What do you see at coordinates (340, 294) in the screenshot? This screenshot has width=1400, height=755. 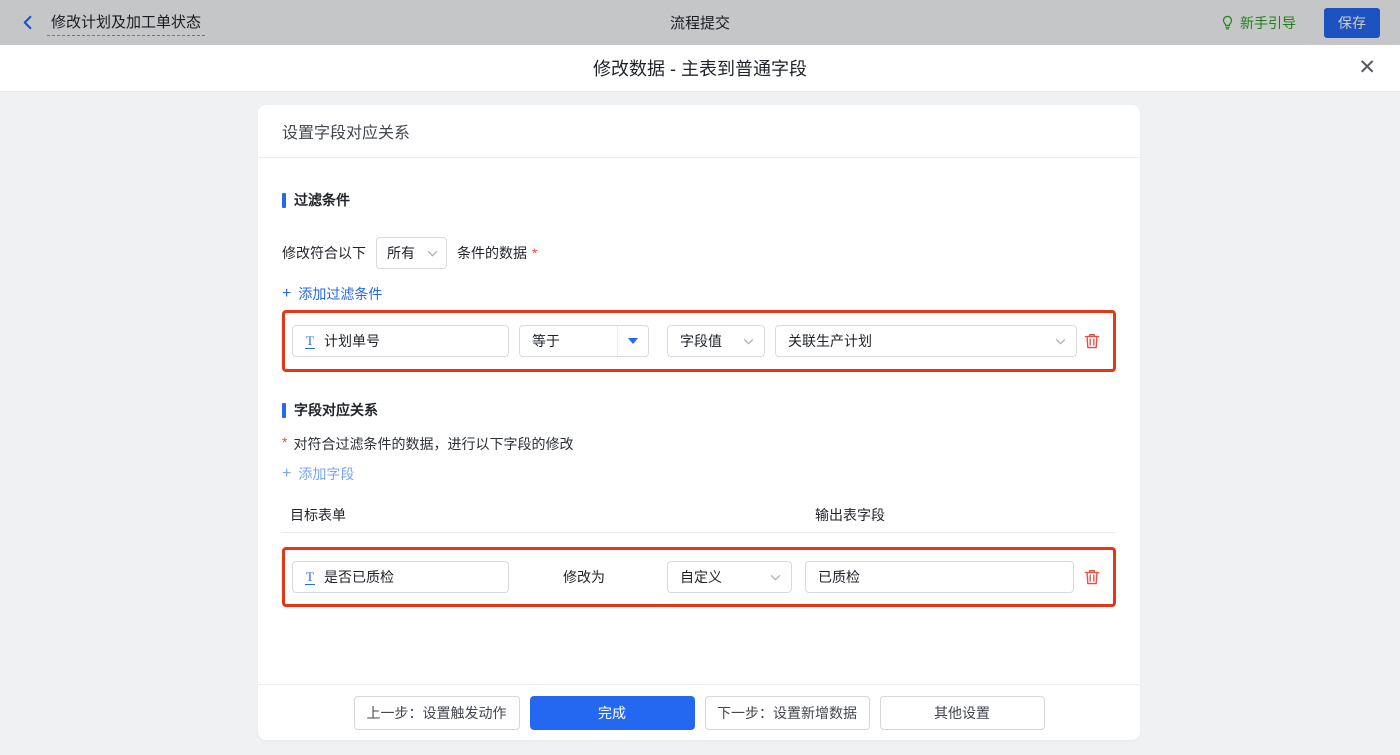 I see `add-filter-condition-label: 添加过滤条件` at bounding box center [340, 294].